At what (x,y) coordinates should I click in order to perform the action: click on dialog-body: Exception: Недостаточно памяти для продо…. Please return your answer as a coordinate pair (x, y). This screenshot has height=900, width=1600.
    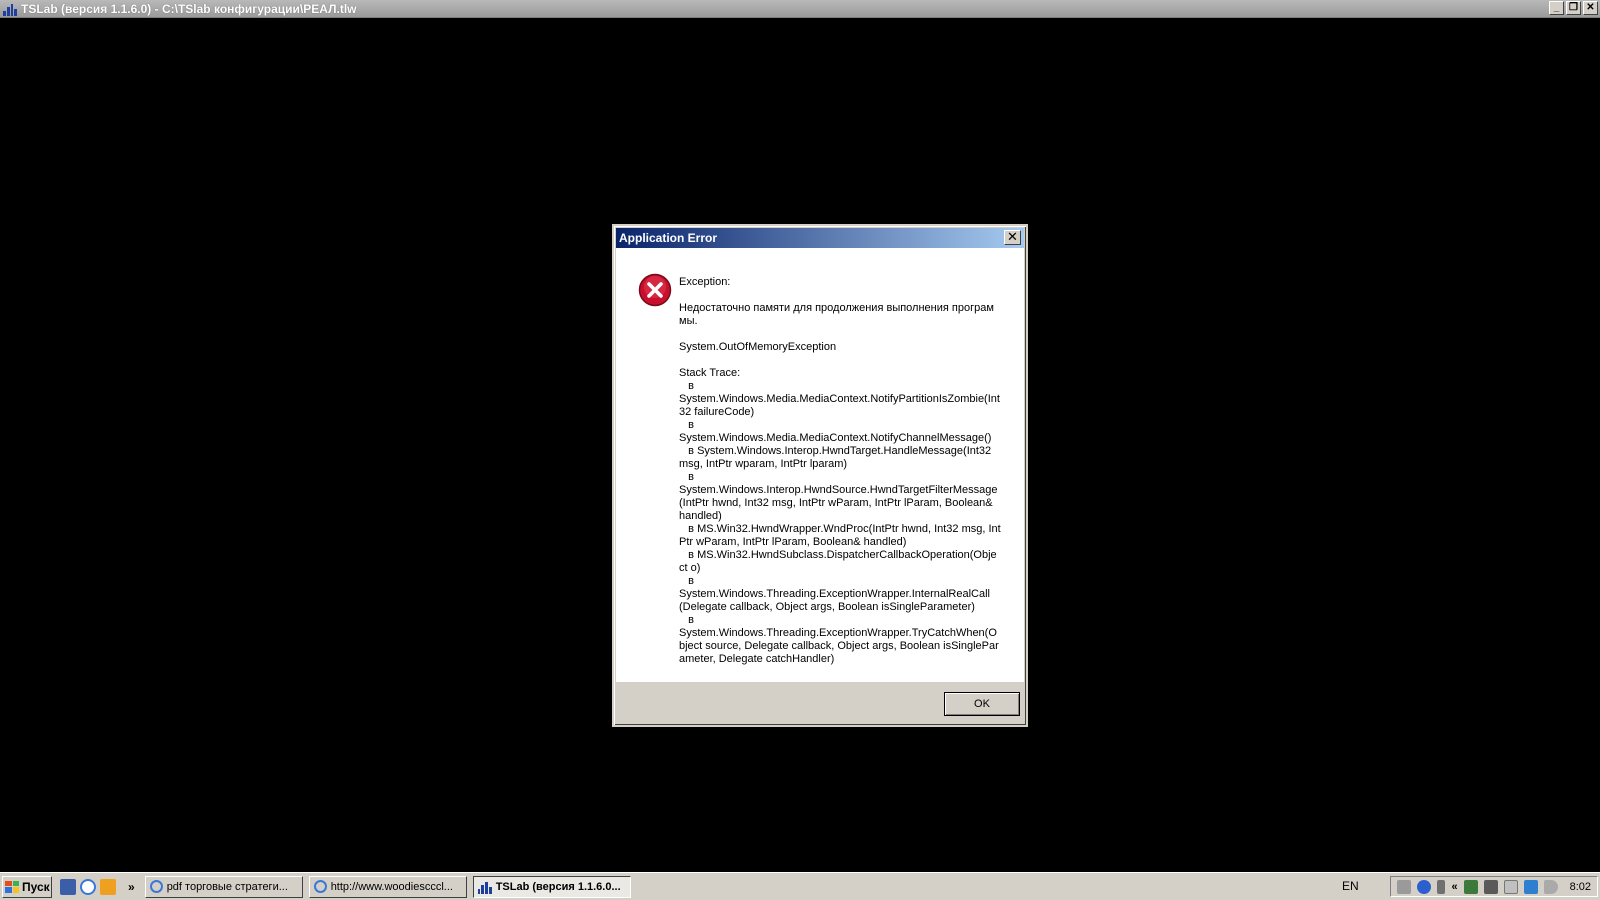
    Looking at the image, I should click on (820, 465).